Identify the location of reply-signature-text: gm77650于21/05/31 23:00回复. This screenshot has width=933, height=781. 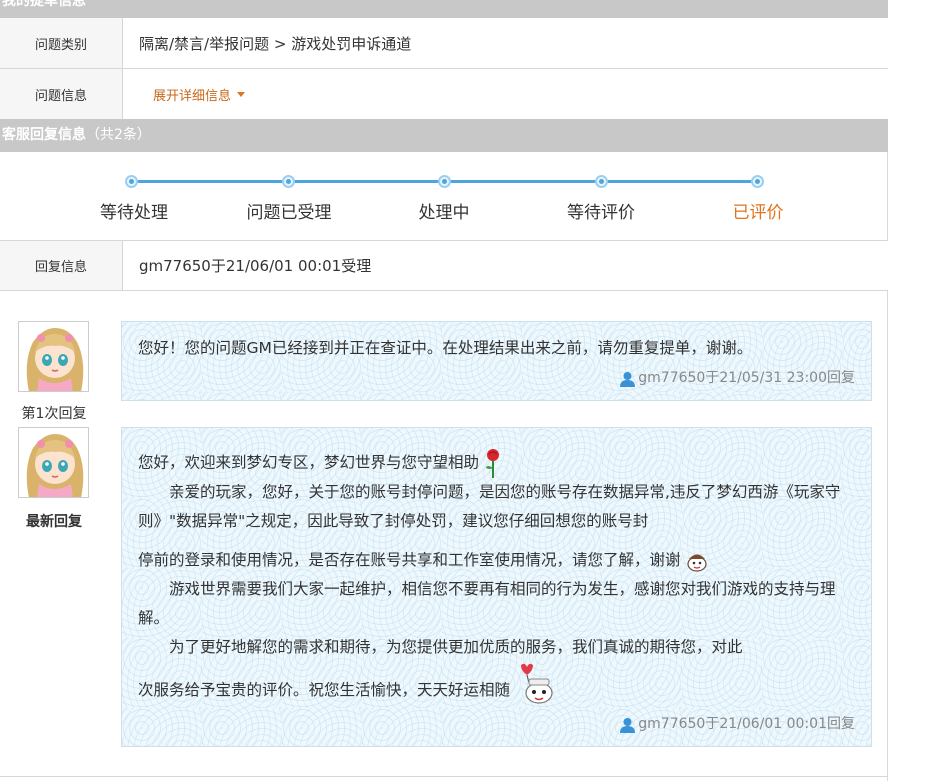
(746, 378).